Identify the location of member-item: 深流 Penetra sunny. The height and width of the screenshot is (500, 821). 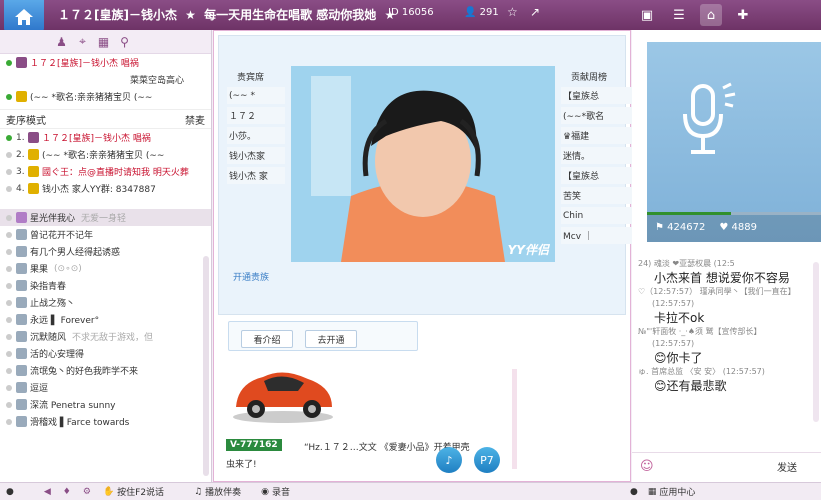
(105, 404).